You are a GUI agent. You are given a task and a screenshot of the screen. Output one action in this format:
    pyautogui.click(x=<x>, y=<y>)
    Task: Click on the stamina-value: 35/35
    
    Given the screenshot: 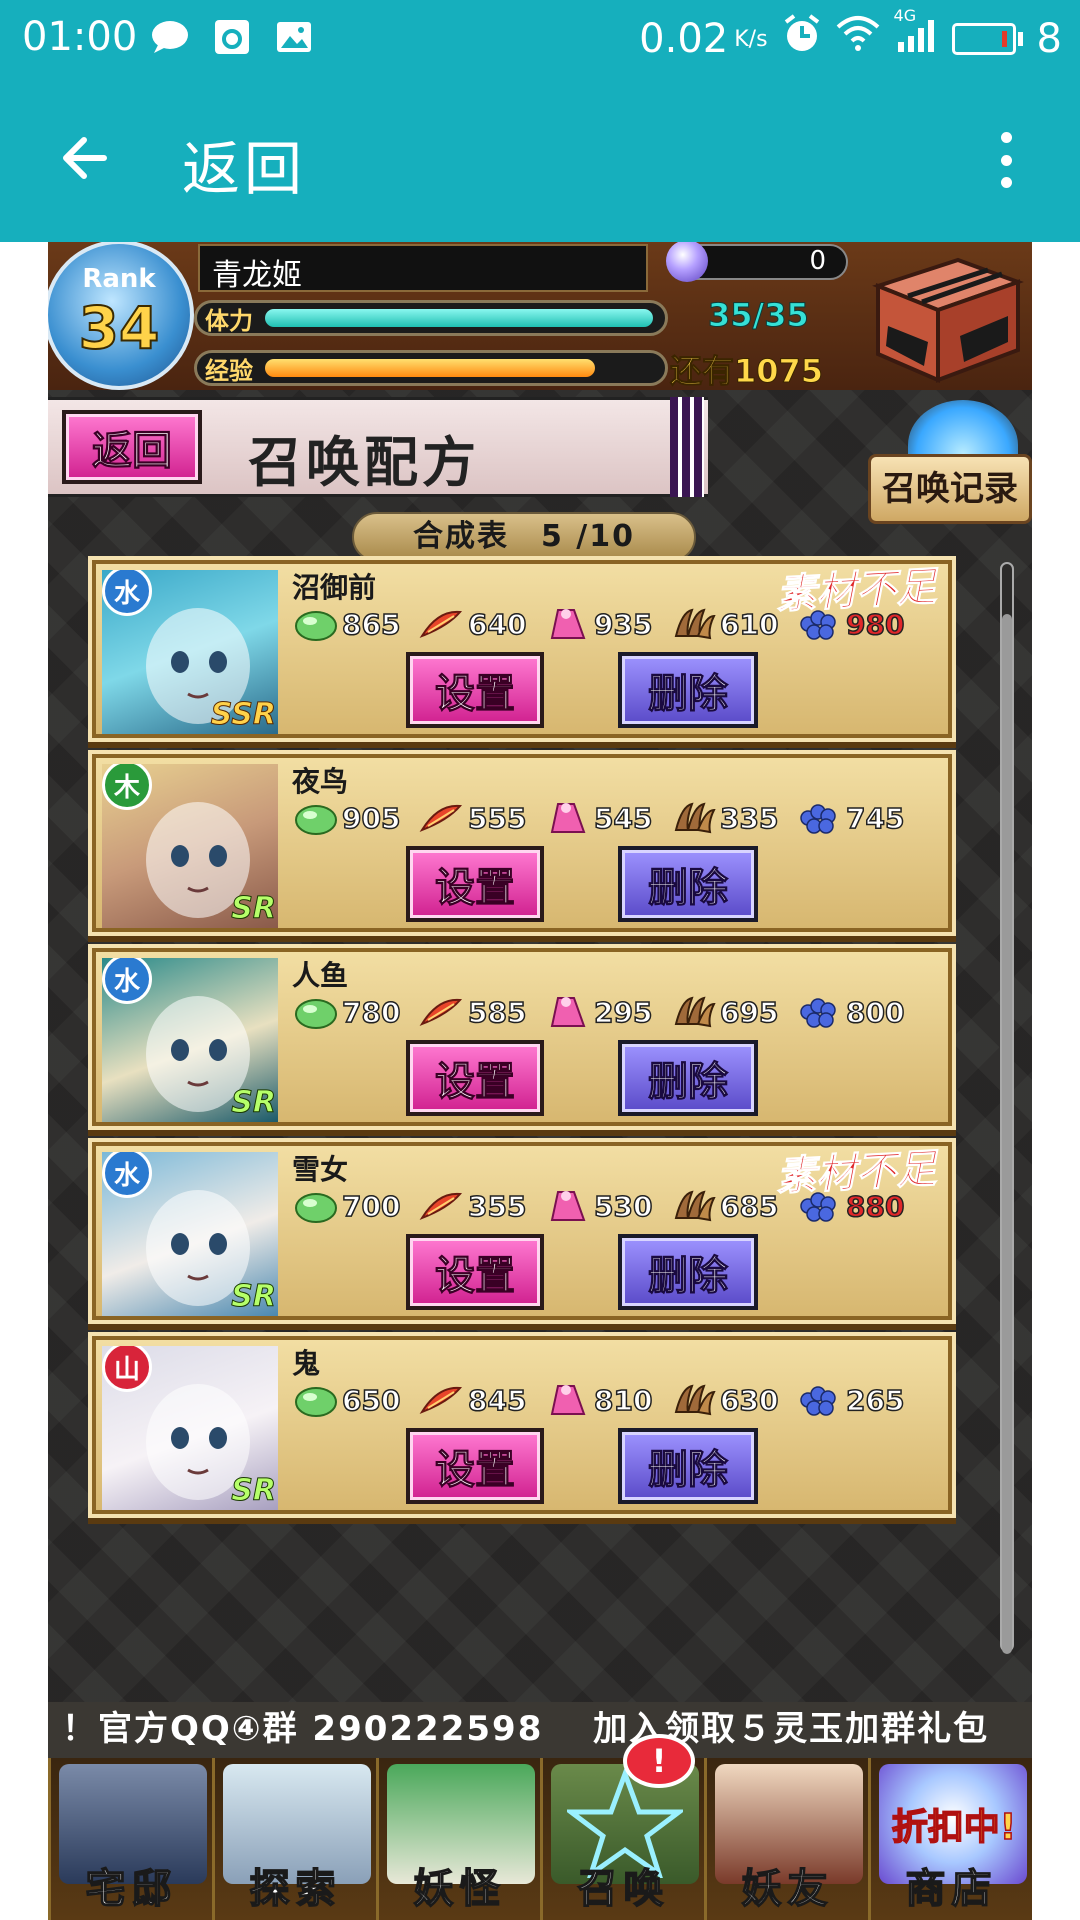 What is the action you would take?
    pyautogui.click(x=759, y=315)
    